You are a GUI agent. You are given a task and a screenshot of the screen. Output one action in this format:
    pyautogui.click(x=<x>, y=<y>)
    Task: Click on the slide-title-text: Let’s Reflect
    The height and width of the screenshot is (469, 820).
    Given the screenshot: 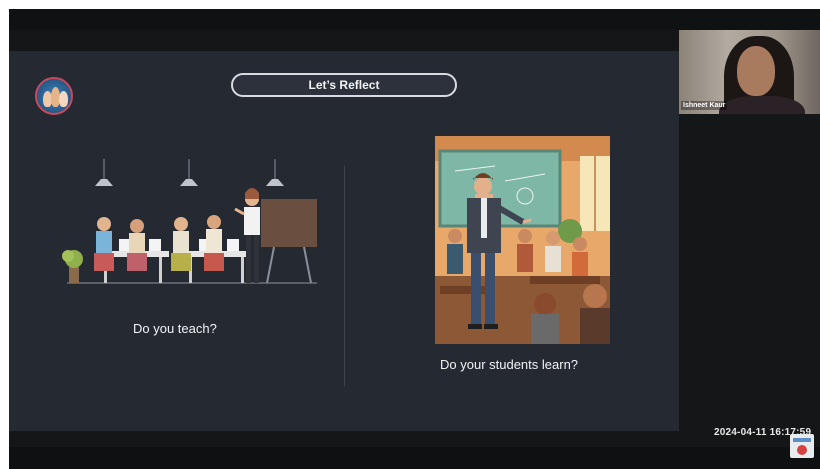 What is the action you would take?
    pyautogui.click(x=344, y=85)
    